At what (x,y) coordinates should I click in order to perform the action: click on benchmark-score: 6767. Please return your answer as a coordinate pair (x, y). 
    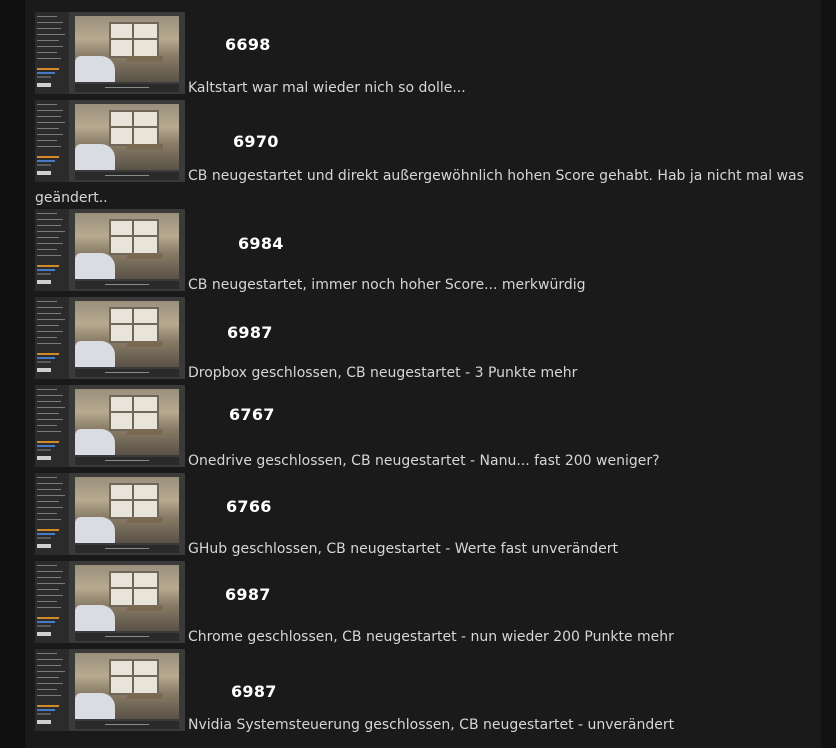
    Looking at the image, I should click on (252, 414).